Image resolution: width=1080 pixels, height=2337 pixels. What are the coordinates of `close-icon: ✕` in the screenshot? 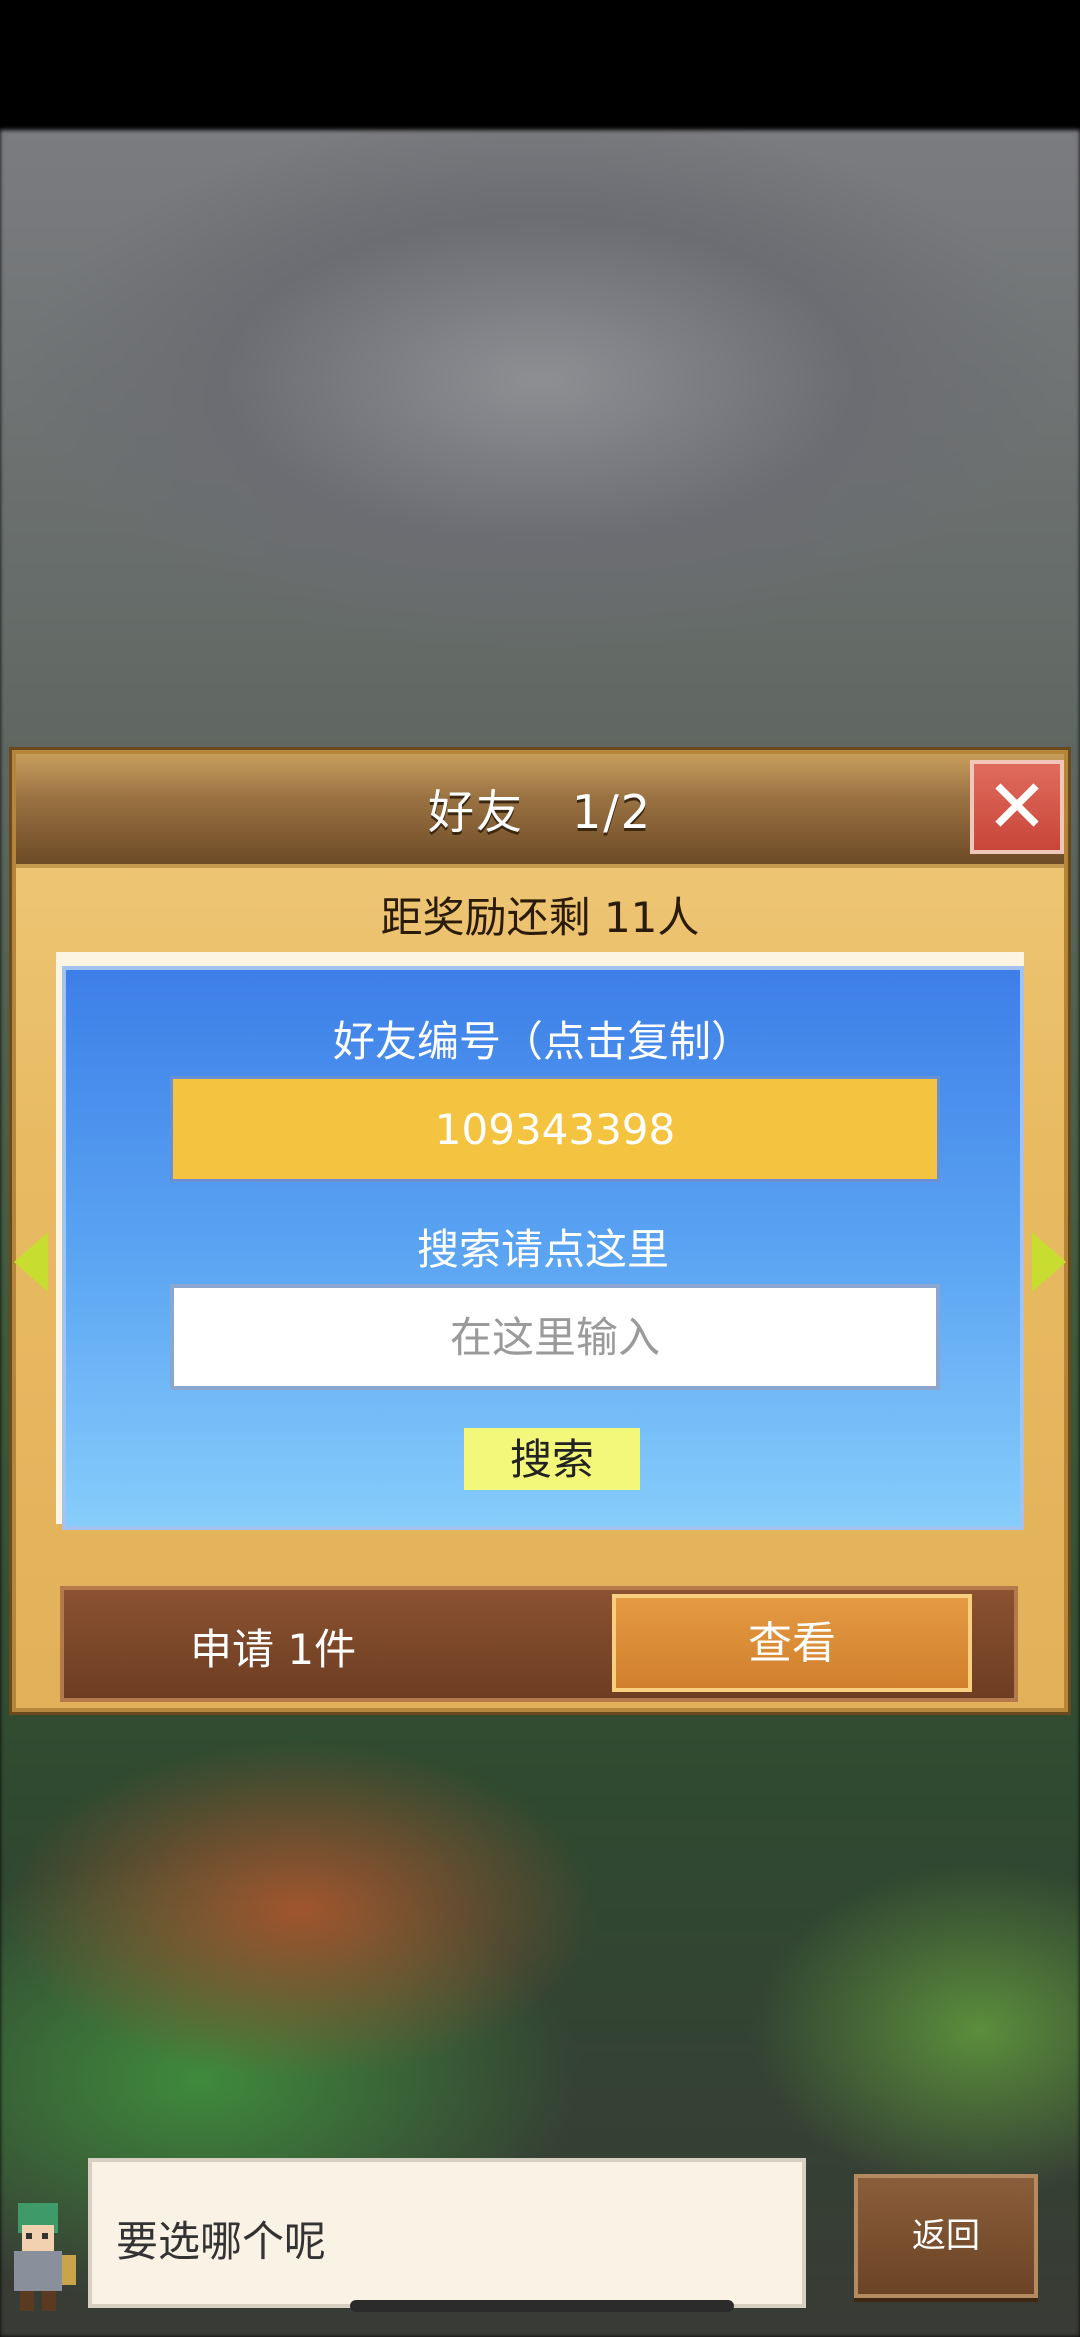 It's located at (1016, 807).